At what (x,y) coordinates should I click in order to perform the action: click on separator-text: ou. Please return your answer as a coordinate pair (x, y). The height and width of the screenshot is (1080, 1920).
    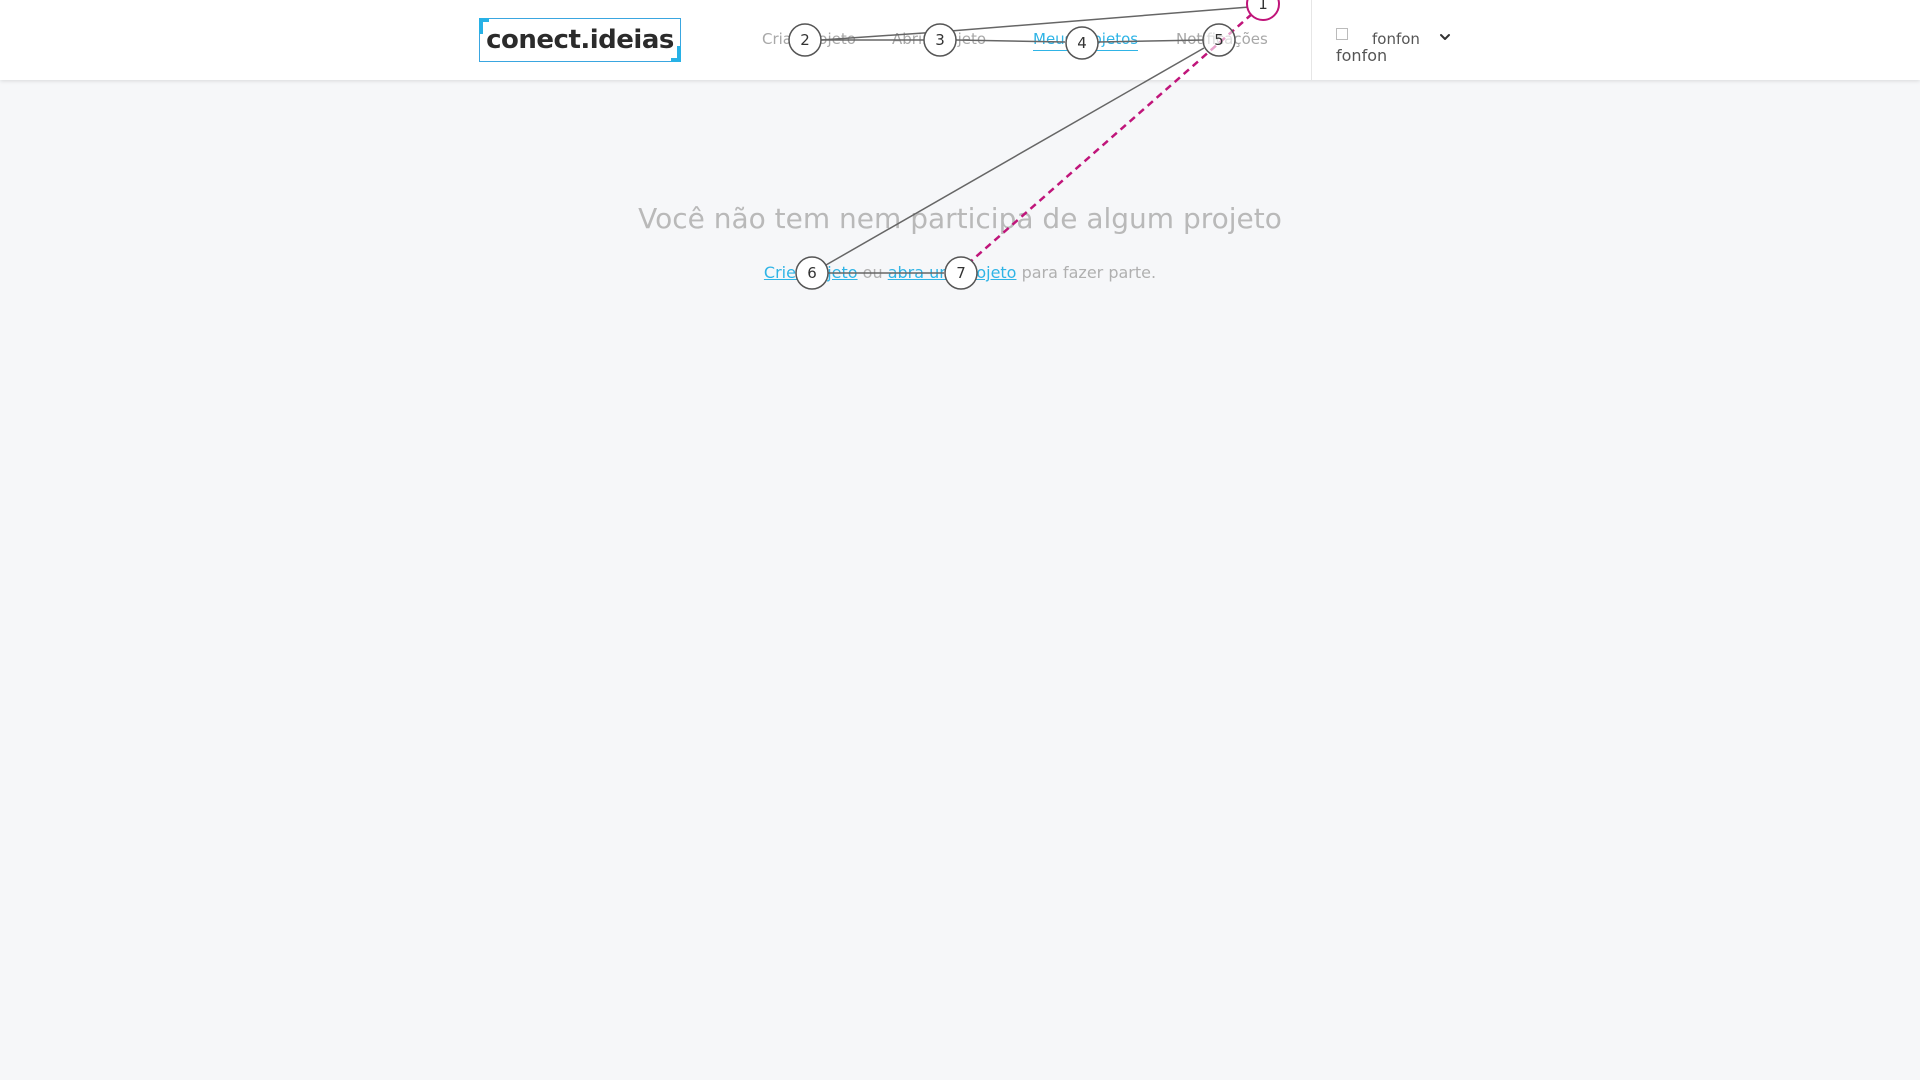
    Looking at the image, I should click on (872, 272).